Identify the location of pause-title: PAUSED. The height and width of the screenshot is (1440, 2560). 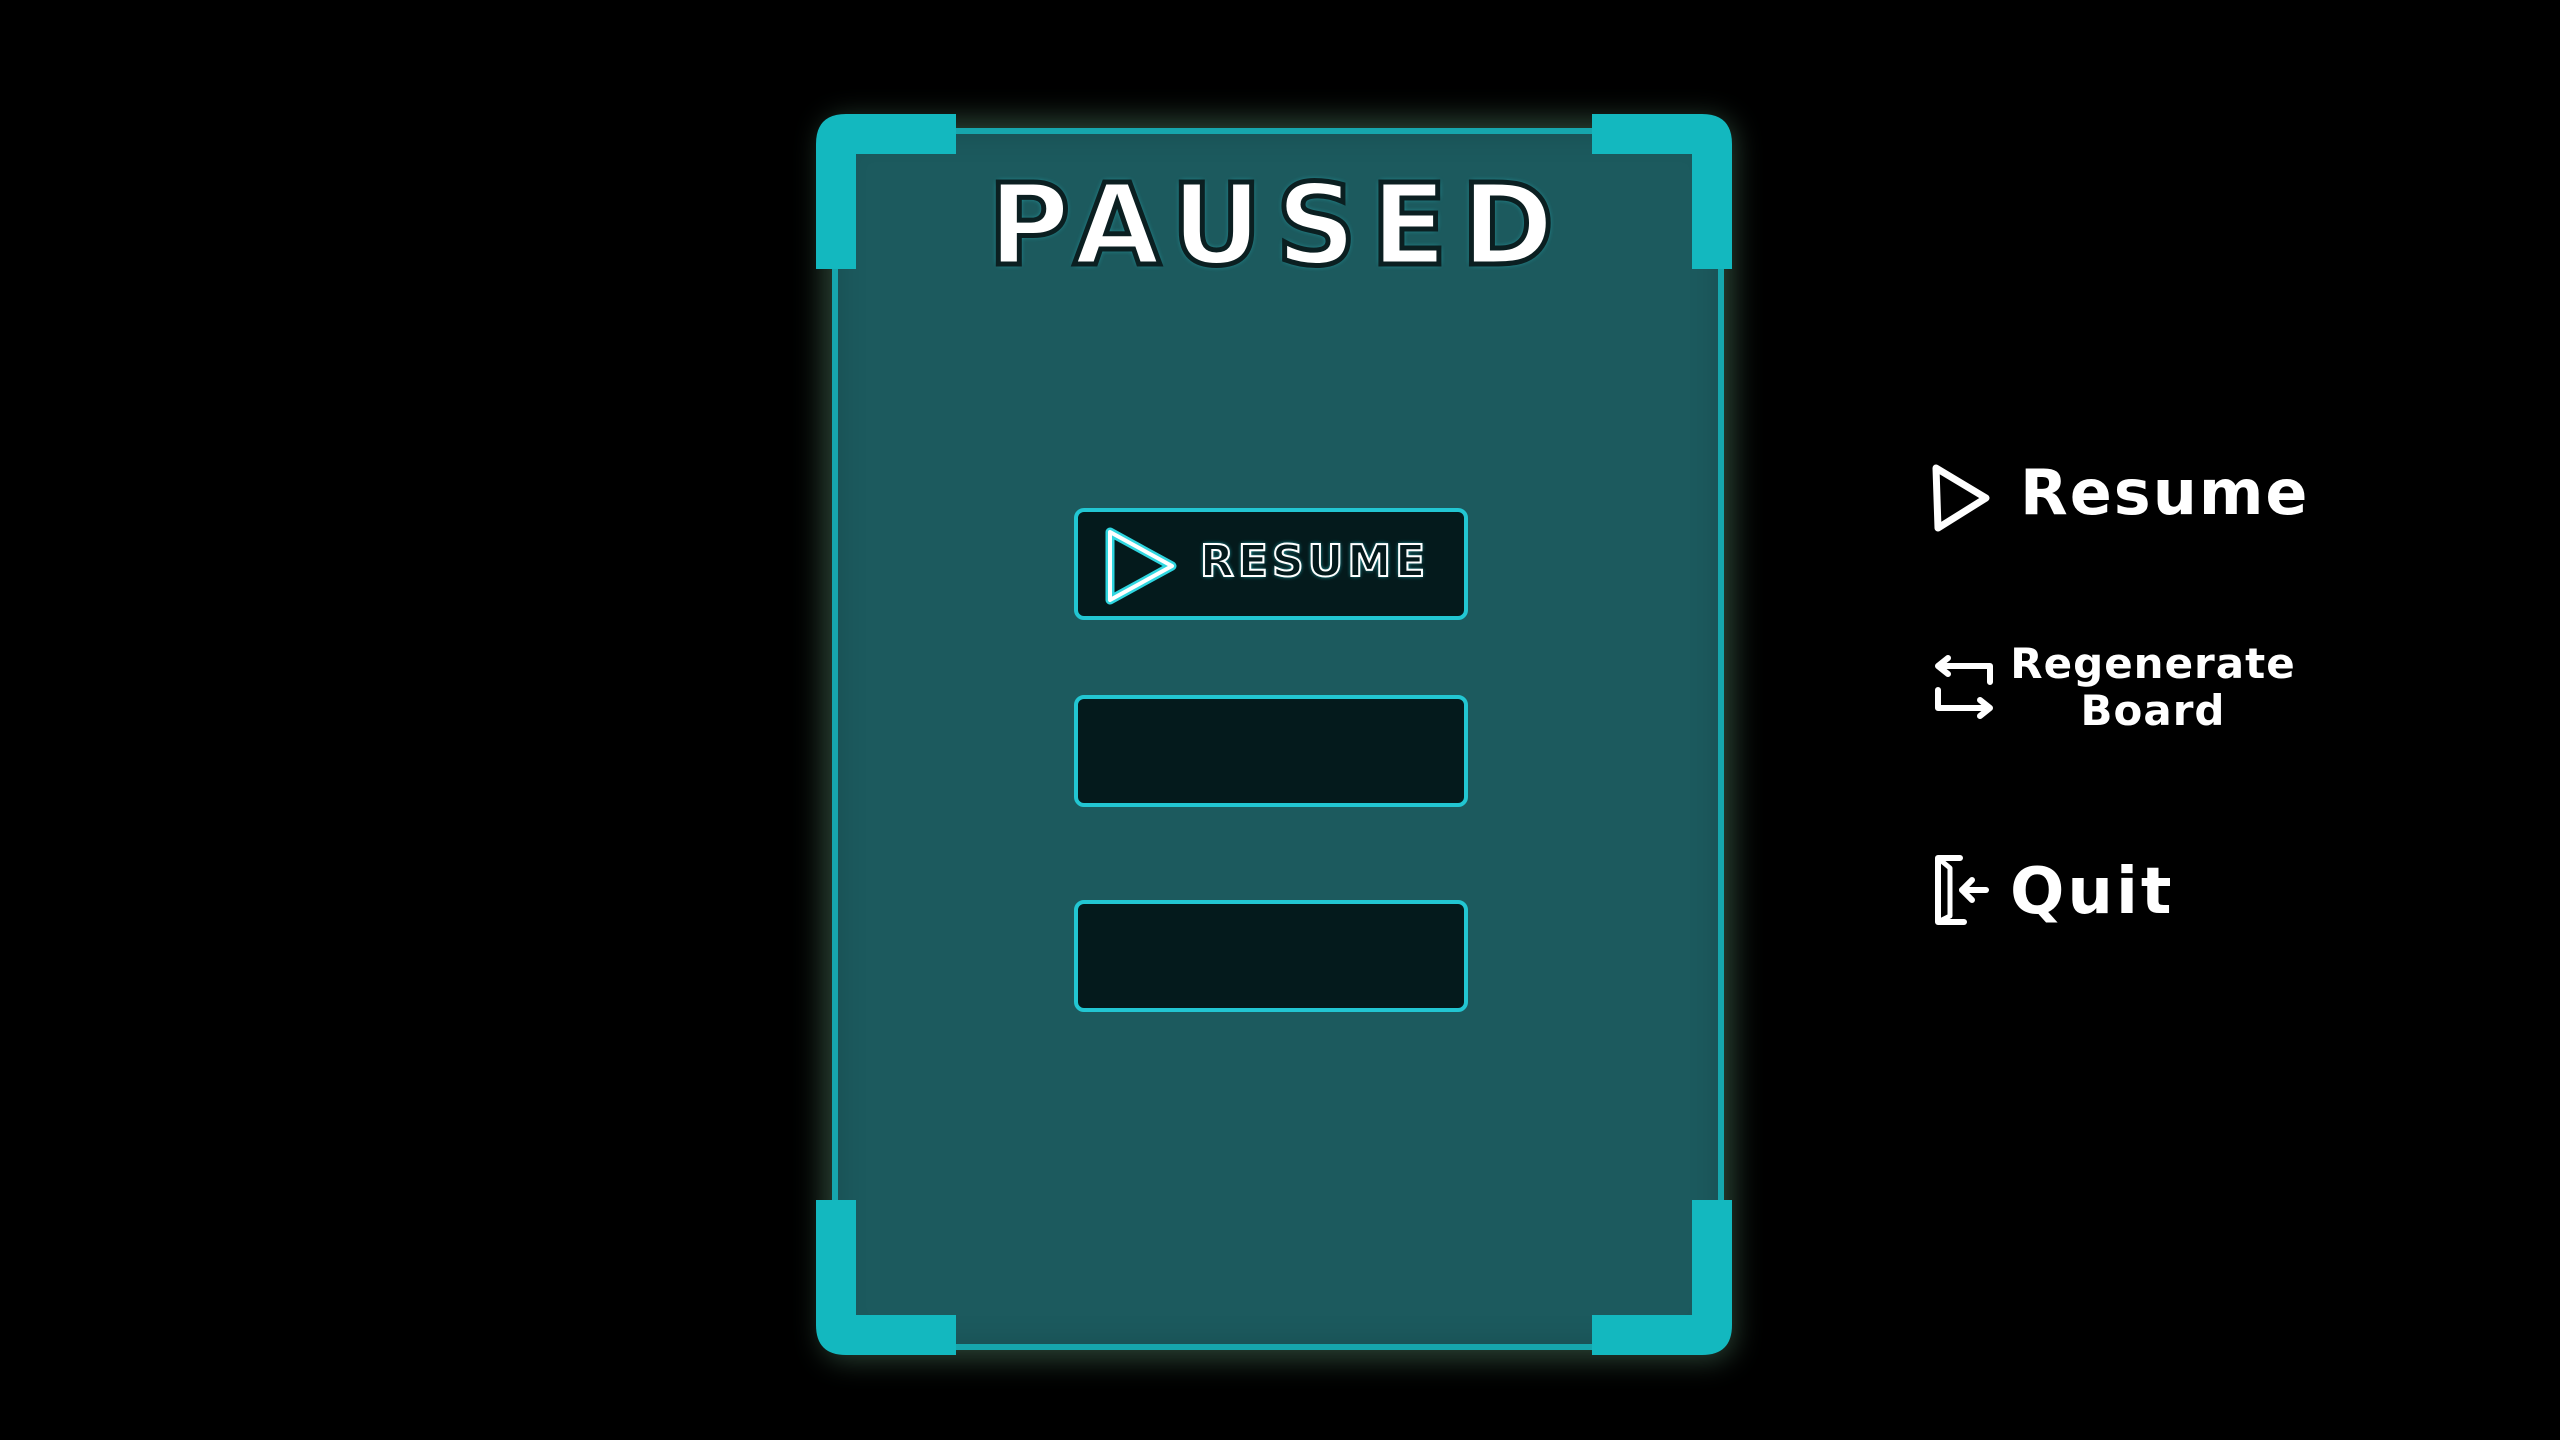
(1277, 226).